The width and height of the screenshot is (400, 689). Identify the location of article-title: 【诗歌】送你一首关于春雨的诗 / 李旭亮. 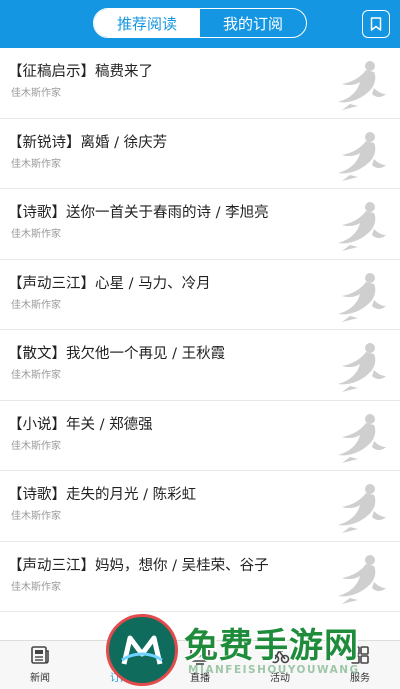
(138, 213).